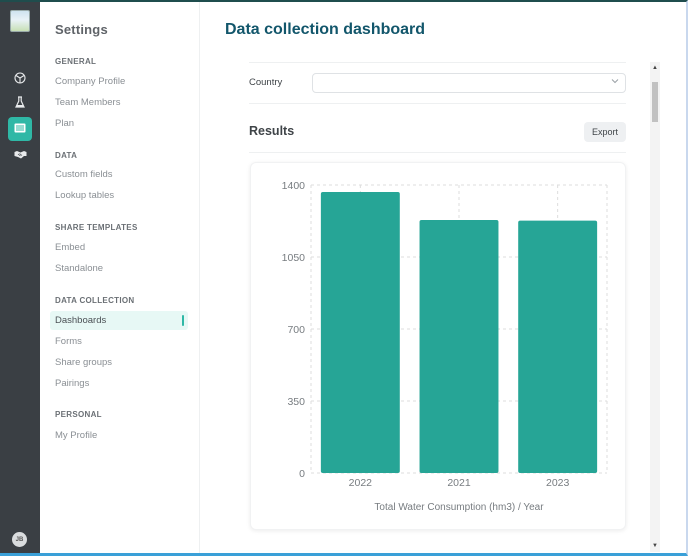 The height and width of the screenshot is (556, 688). Describe the element at coordinates (605, 132) in the screenshot. I see `export-button: Export` at that location.